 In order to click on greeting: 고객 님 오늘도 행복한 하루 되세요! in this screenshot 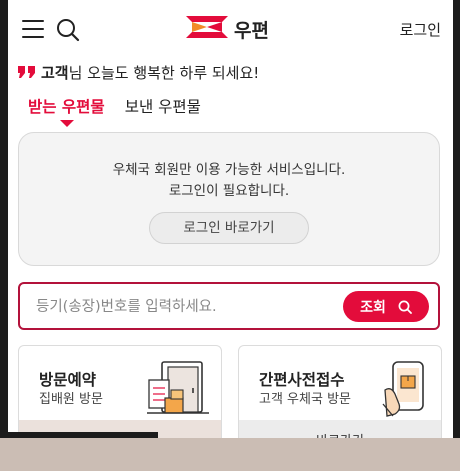, I will do `click(138, 72)`.